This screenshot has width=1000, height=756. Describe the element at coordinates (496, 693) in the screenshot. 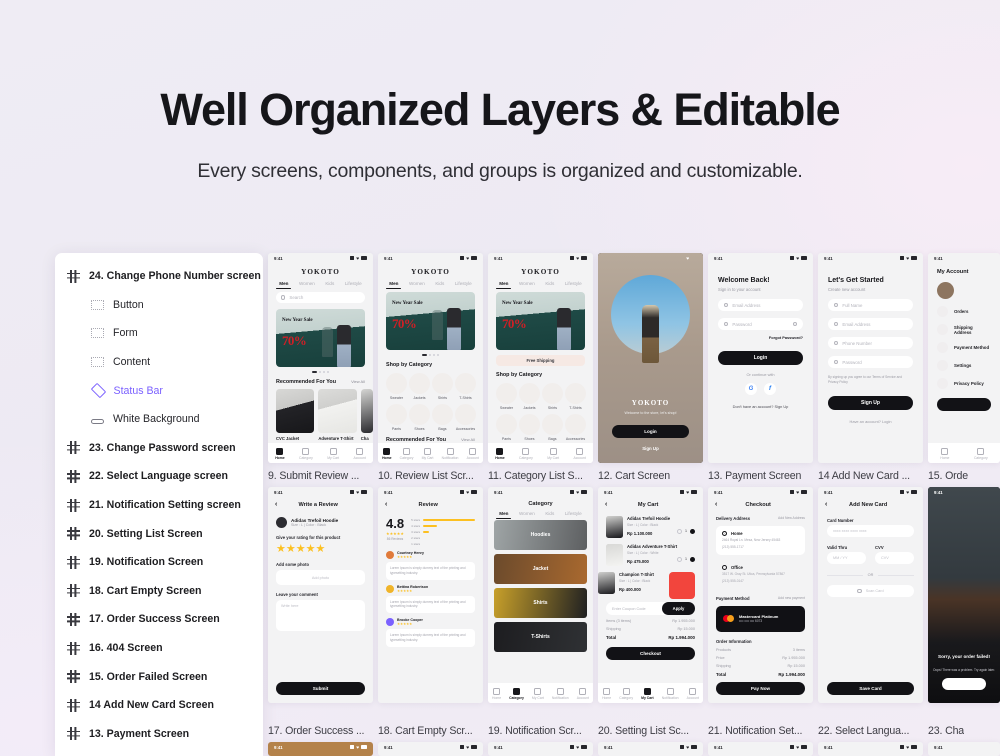

I see `tabbar-home: Home` at that location.